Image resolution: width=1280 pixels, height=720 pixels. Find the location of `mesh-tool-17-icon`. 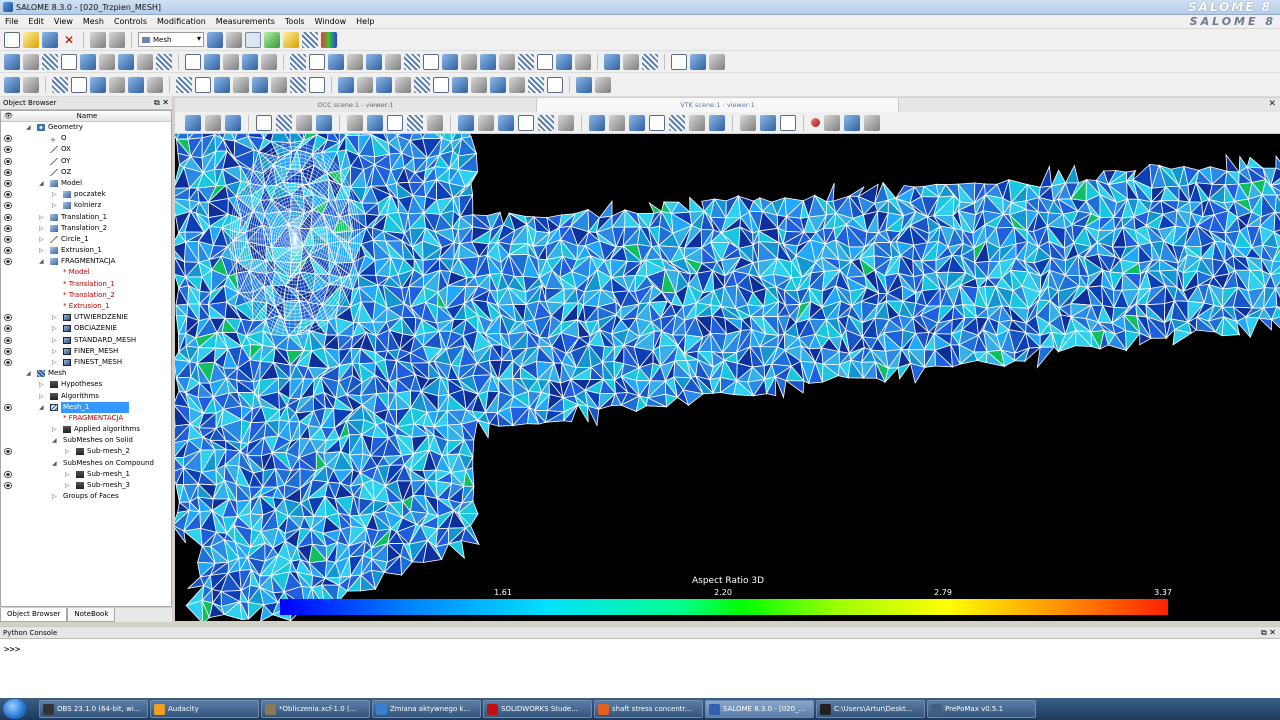

mesh-tool-17-icon is located at coordinates (336, 61).